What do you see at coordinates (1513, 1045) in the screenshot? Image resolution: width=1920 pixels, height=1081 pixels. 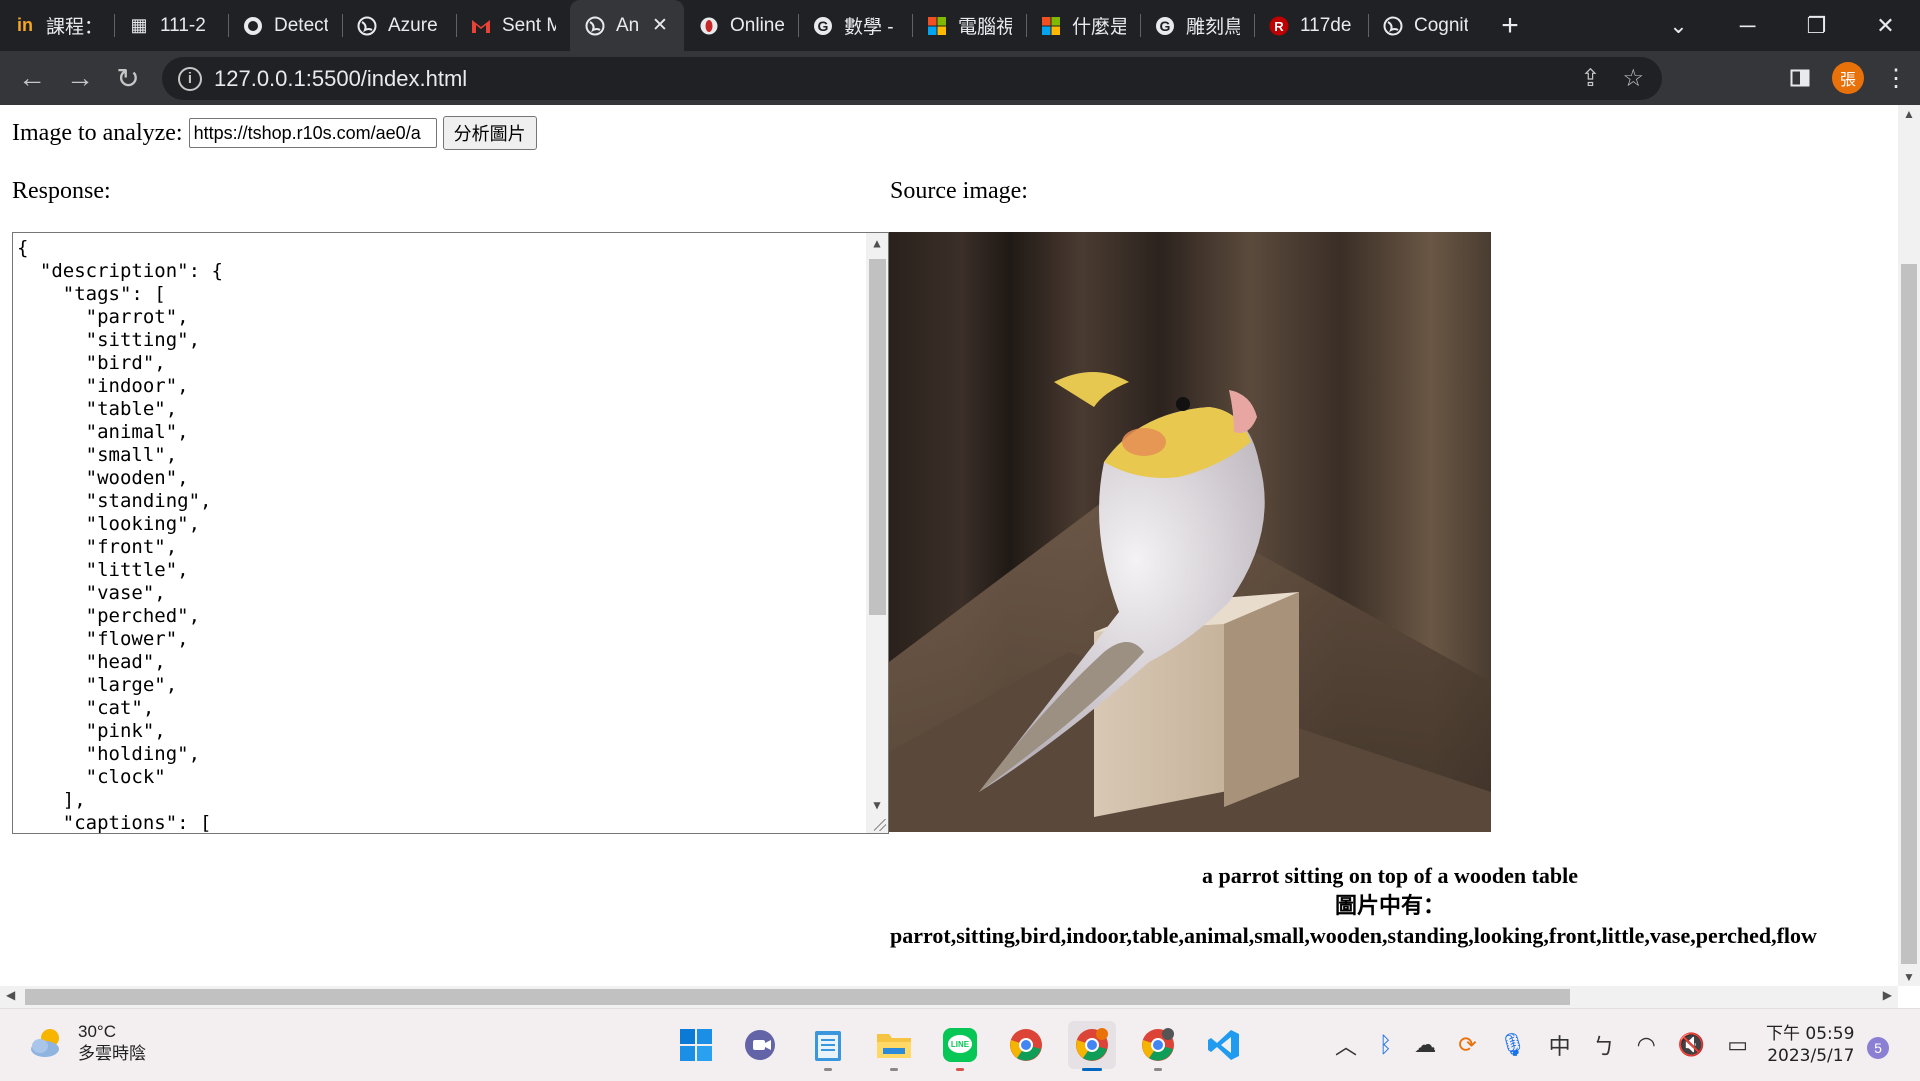 I see `microphone-icon: 🎙` at bounding box center [1513, 1045].